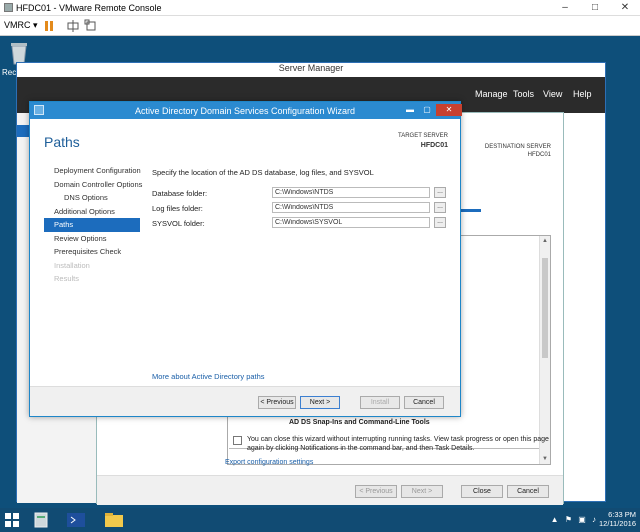  I want to click on destination-server-name: HFDC01, so click(539, 155).